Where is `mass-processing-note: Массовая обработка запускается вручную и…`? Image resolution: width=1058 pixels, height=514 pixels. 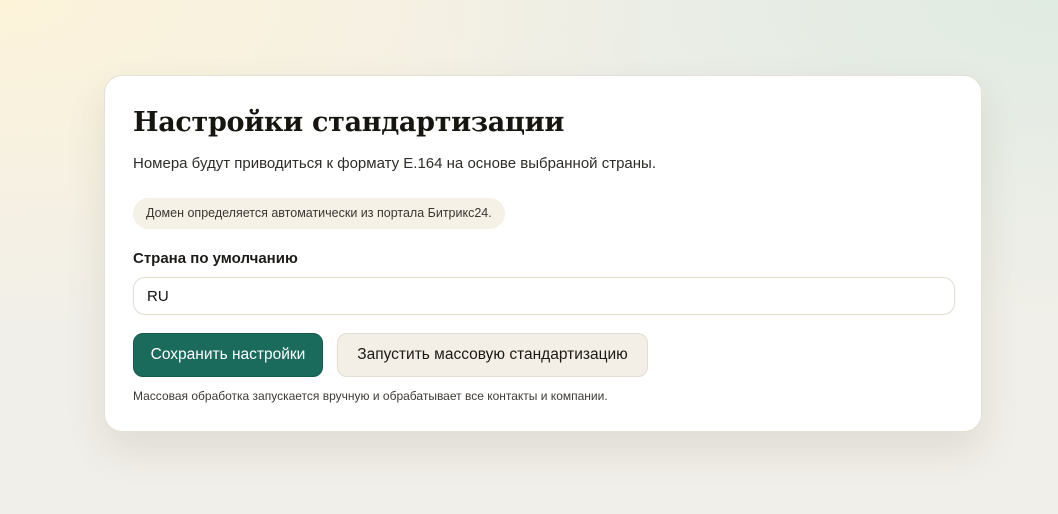
mass-processing-note: Массовая обработка запускается вручную и… is located at coordinates (370, 396).